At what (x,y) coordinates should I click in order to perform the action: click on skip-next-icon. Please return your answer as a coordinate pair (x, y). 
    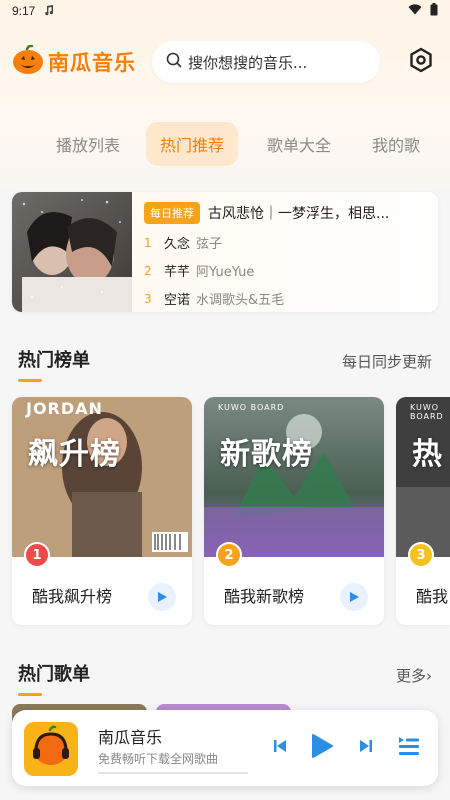
    Looking at the image, I should click on (366, 748).